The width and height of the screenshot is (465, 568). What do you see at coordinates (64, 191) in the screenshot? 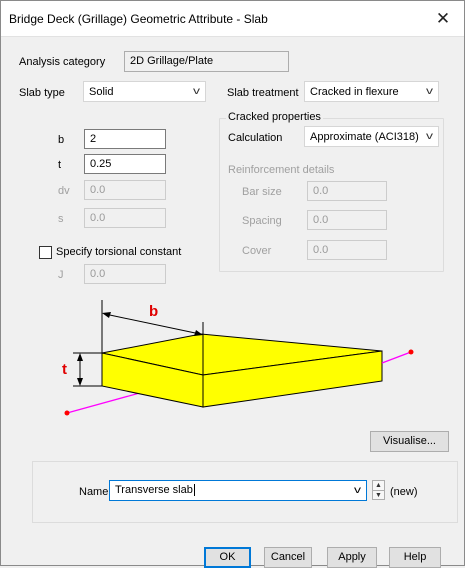
I see `dv-label: dv` at bounding box center [64, 191].